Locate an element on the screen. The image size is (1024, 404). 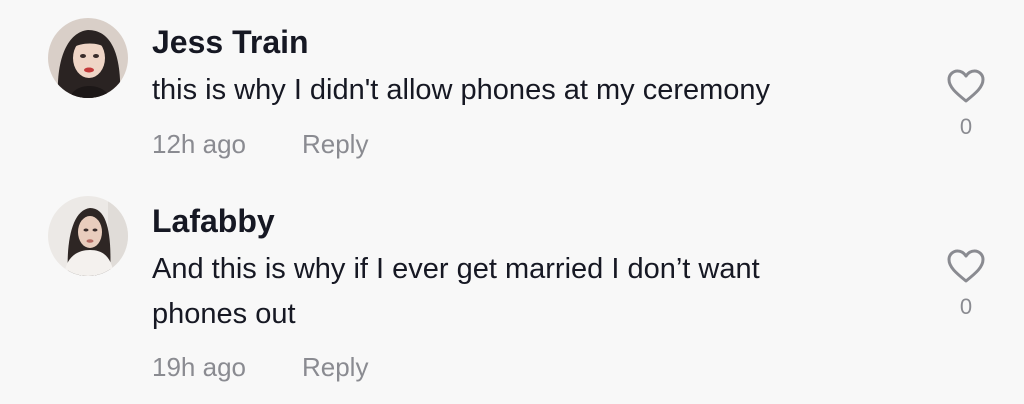
comment-timestamp: 19h ago is located at coordinates (199, 367).